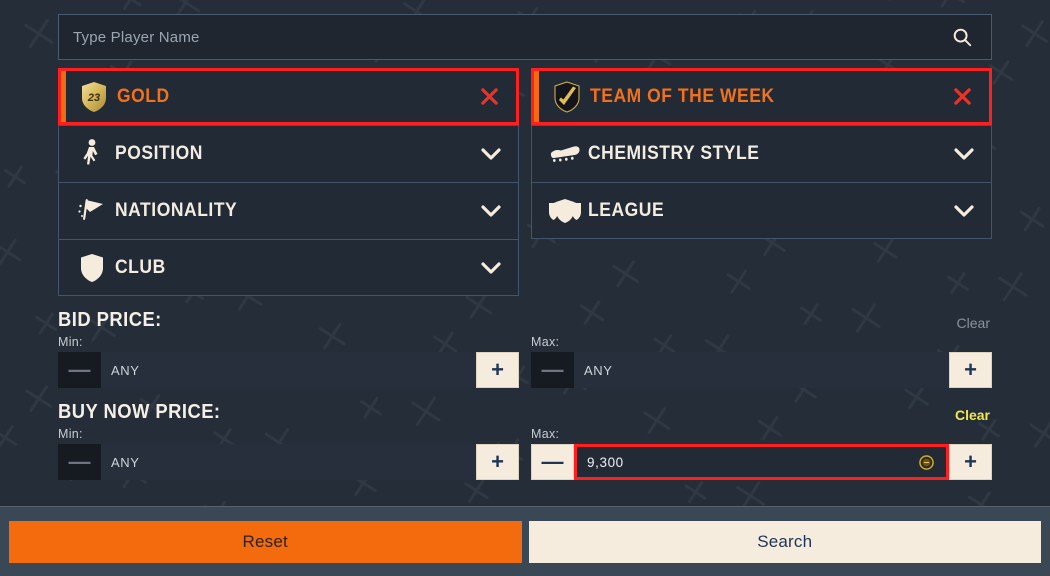 This screenshot has width=1050, height=576. I want to click on bid-price-heading-row: BID PRICE: Clear, so click(525, 321).